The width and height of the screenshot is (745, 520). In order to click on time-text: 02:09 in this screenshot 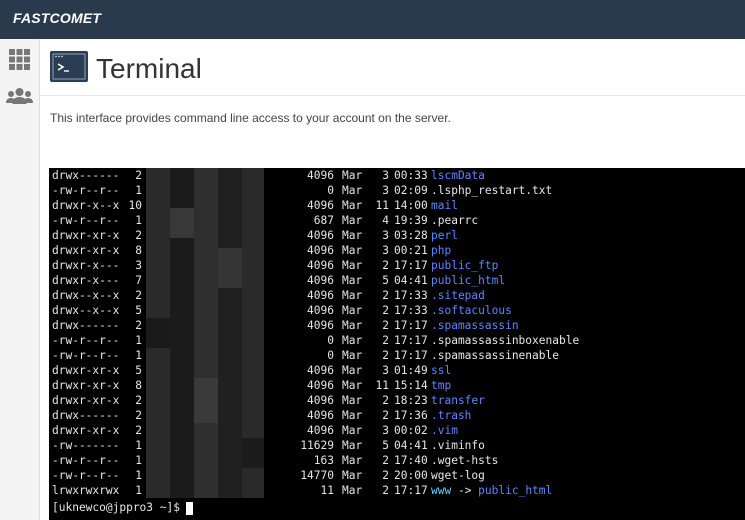, I will do `click(411, 190)`.